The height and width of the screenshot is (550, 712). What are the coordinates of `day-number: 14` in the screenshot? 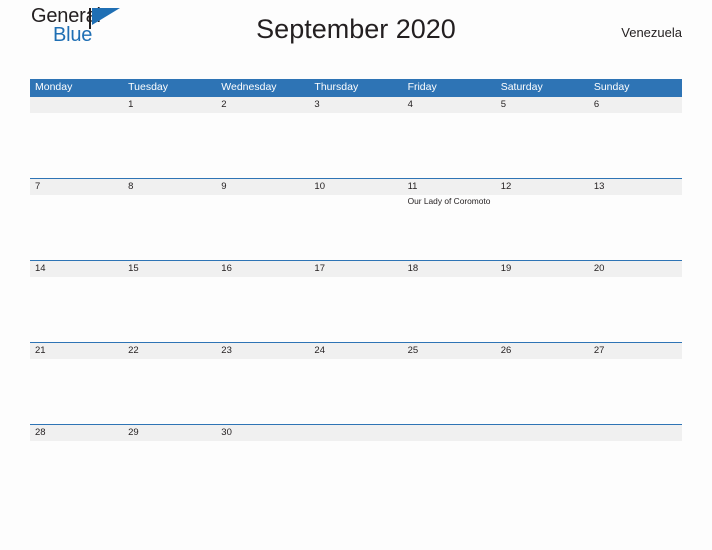 It's located at (40, 268).